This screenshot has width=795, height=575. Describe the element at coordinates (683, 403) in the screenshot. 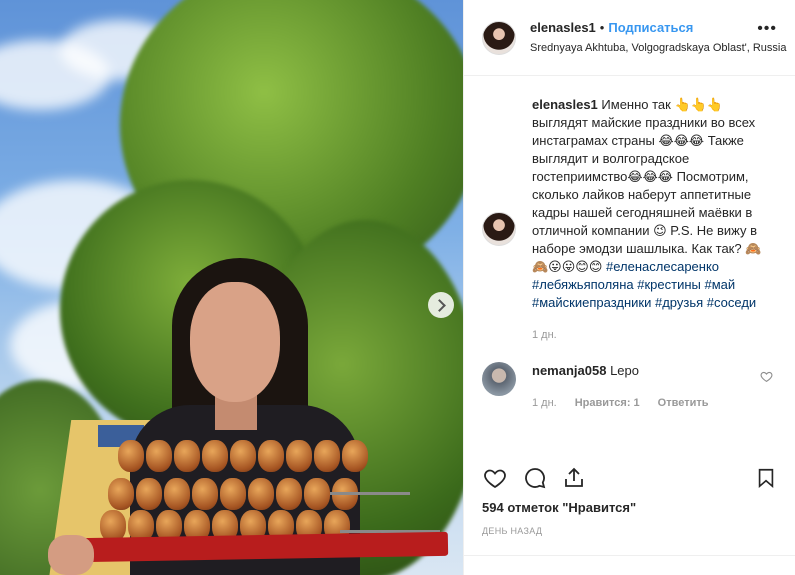

I see `reply-button: Ответить` at that location.